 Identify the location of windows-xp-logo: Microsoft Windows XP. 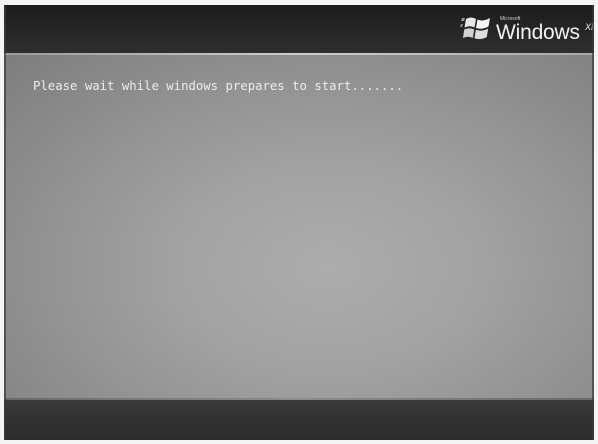
(527, 30).